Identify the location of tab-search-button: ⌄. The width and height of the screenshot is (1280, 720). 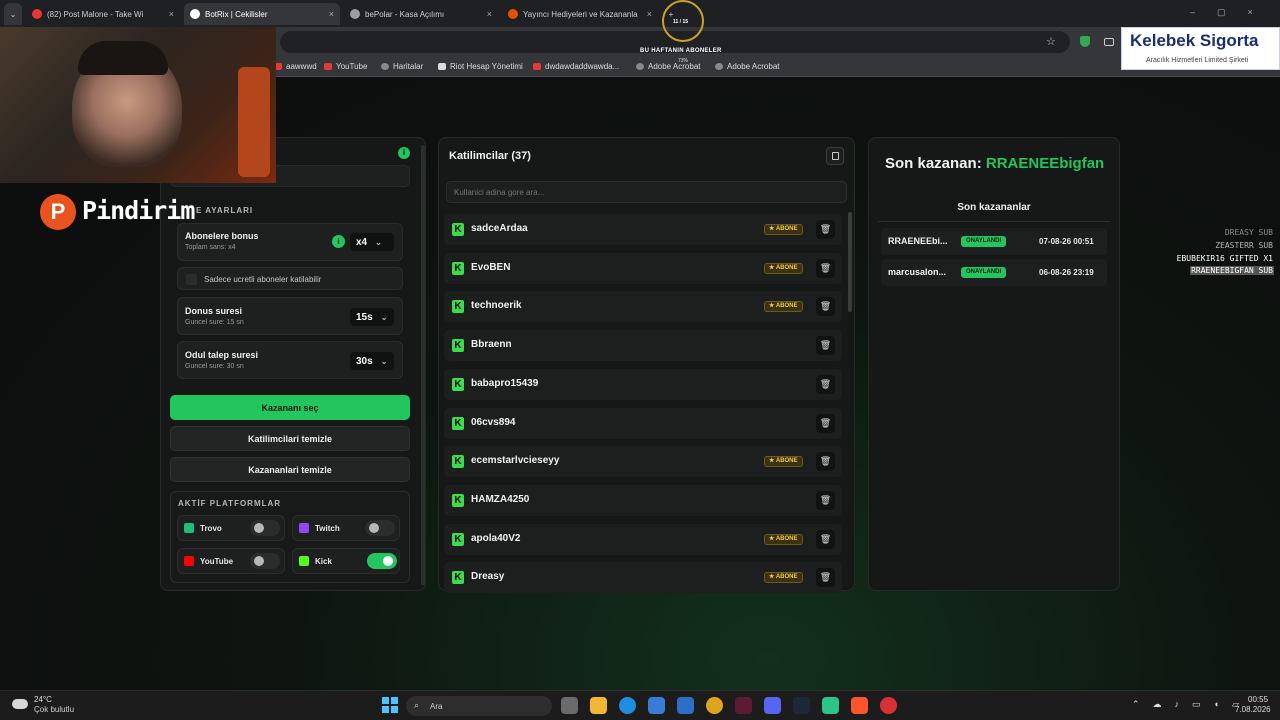
(13, 14).